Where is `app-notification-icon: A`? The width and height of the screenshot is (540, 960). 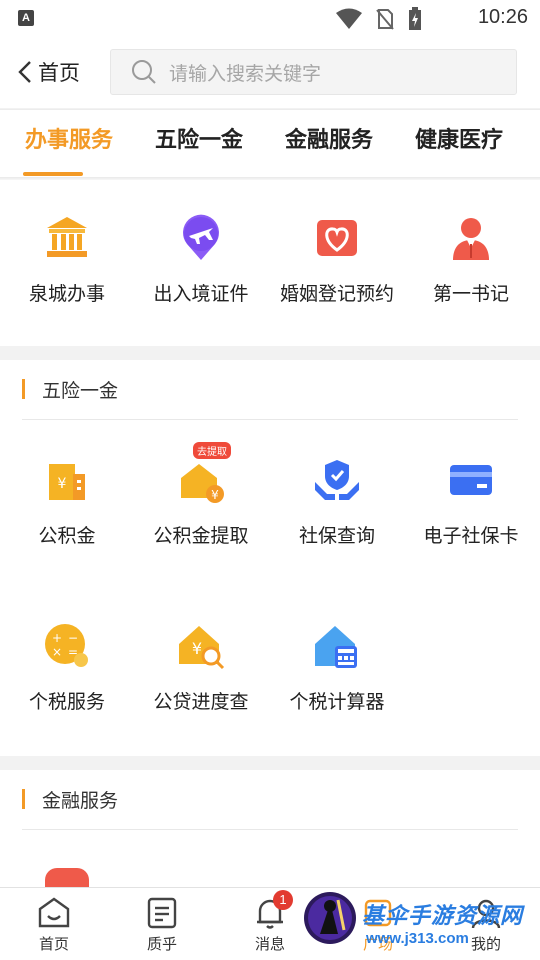
app-notification-icon: A is located at coordinates (26, 18).